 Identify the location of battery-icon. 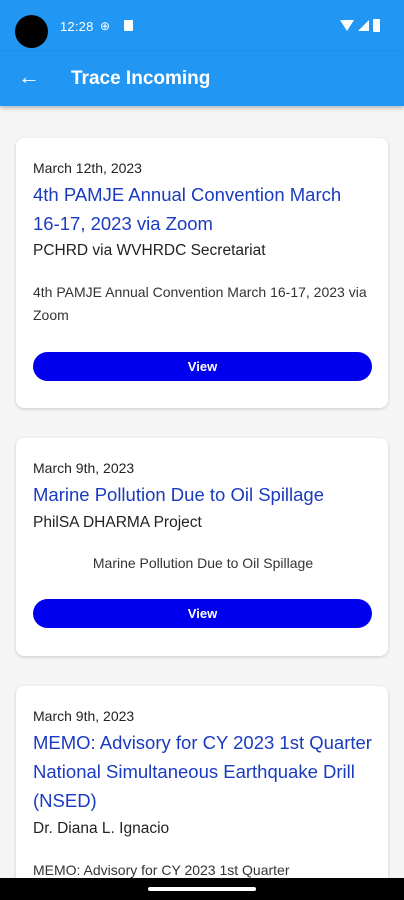
(376, 25).